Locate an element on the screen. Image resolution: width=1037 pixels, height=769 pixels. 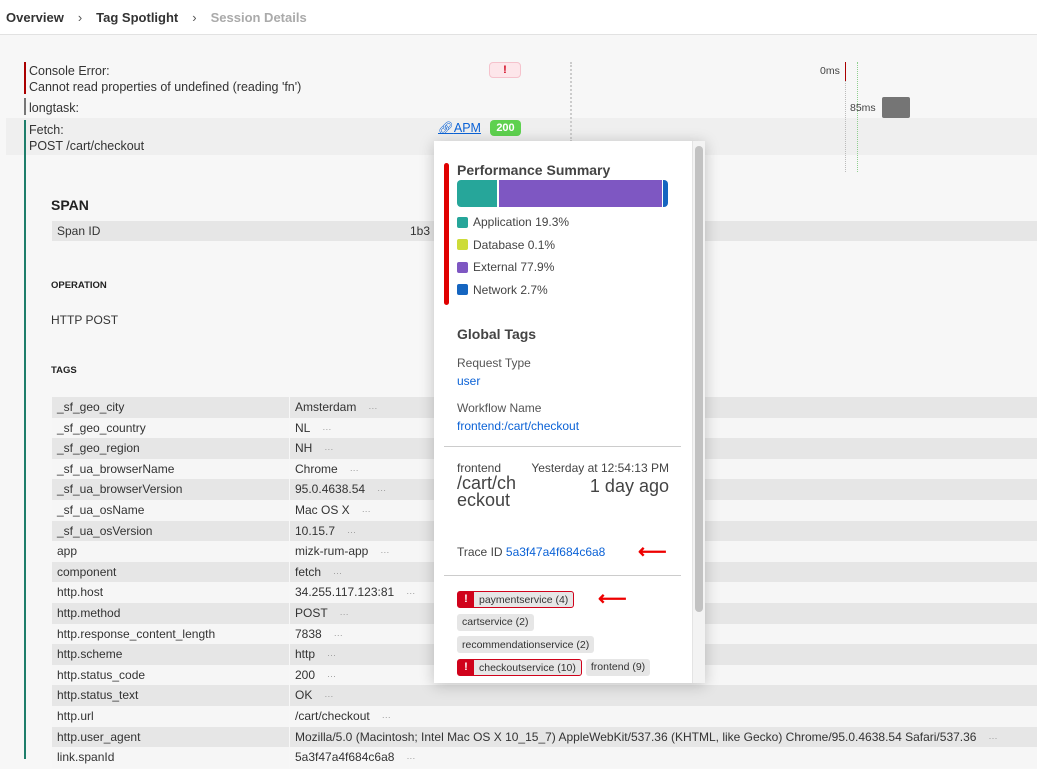
longtask-event: longtask: is located at coordinates (54, 108).